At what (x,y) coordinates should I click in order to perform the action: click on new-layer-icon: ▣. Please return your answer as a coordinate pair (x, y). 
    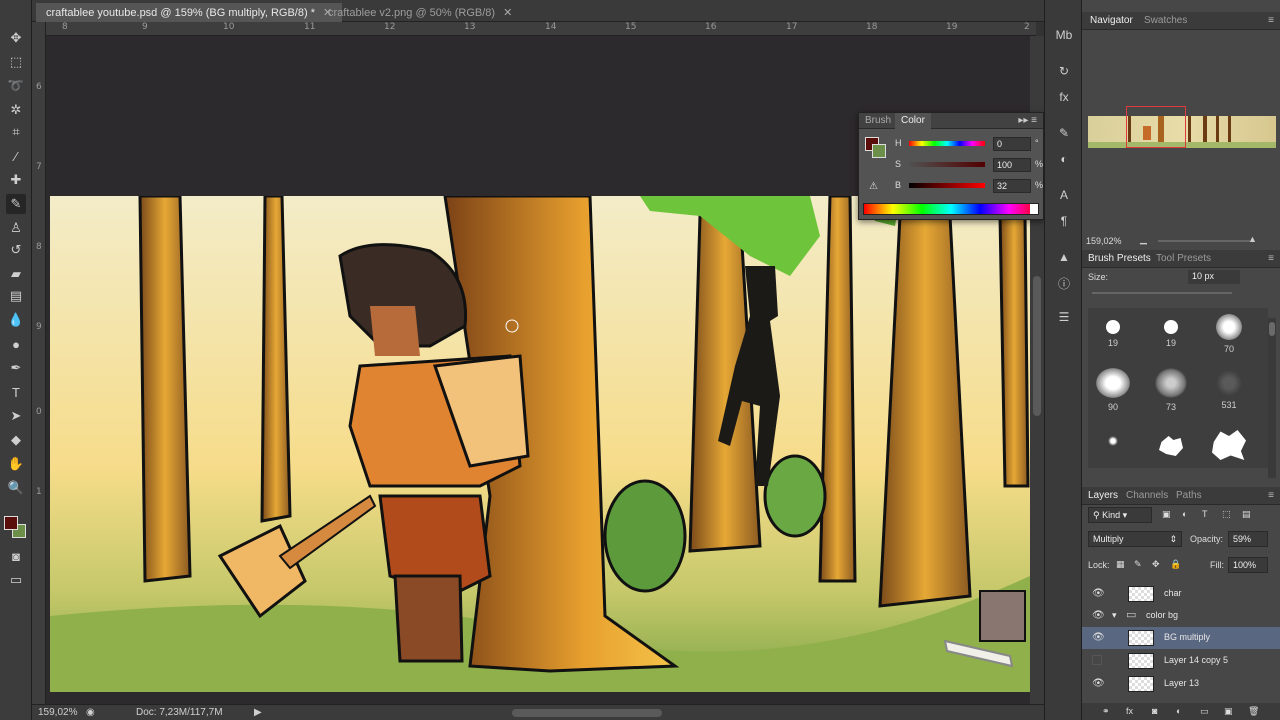
    Looking at the image, I should click on (1228, 711).